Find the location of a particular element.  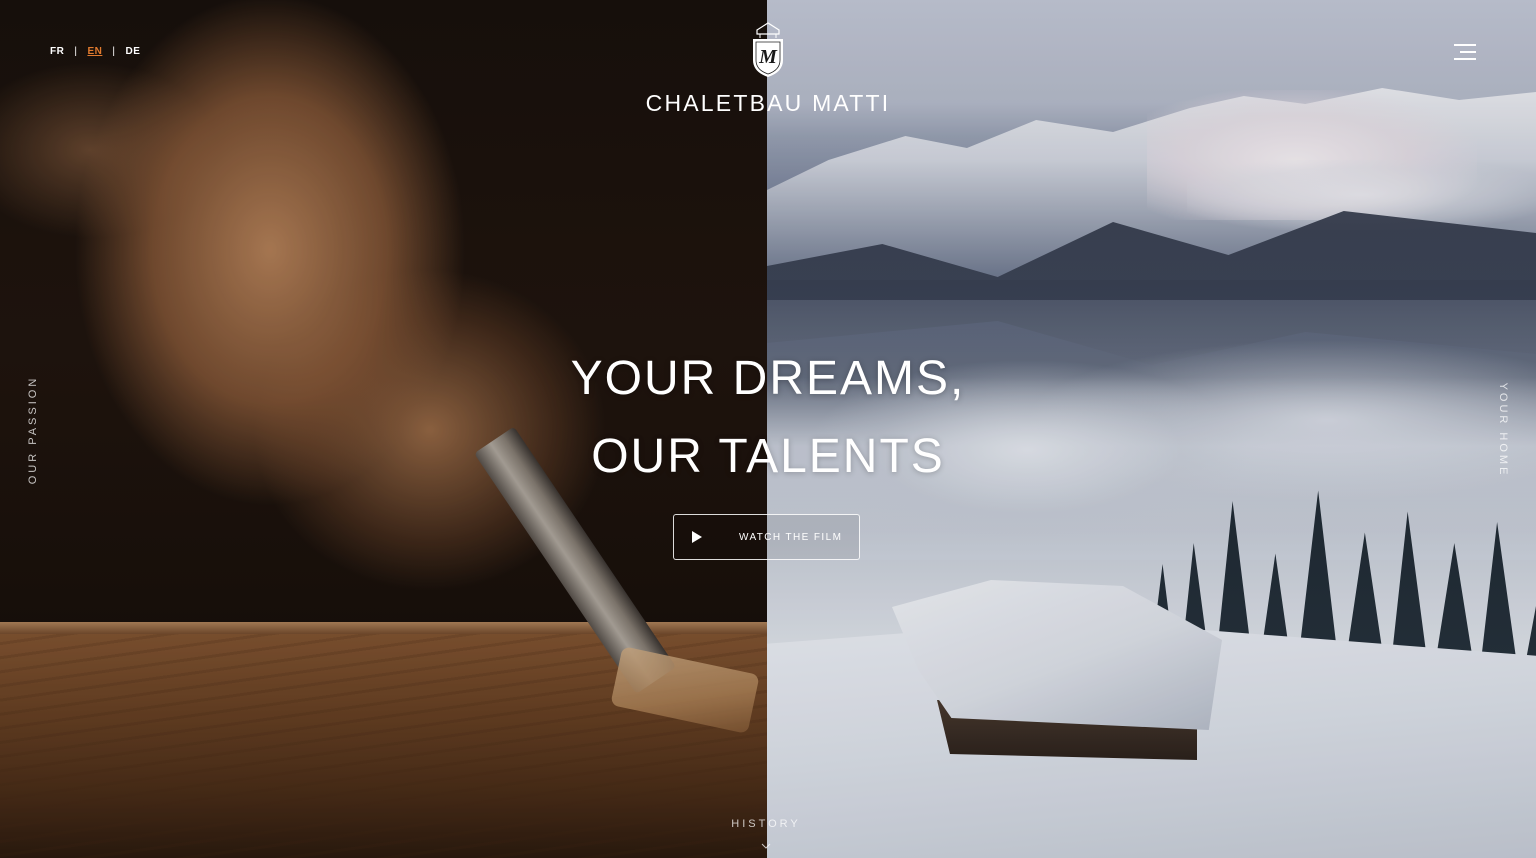

lang-en-link: EN is located at coordinates (94, 51).